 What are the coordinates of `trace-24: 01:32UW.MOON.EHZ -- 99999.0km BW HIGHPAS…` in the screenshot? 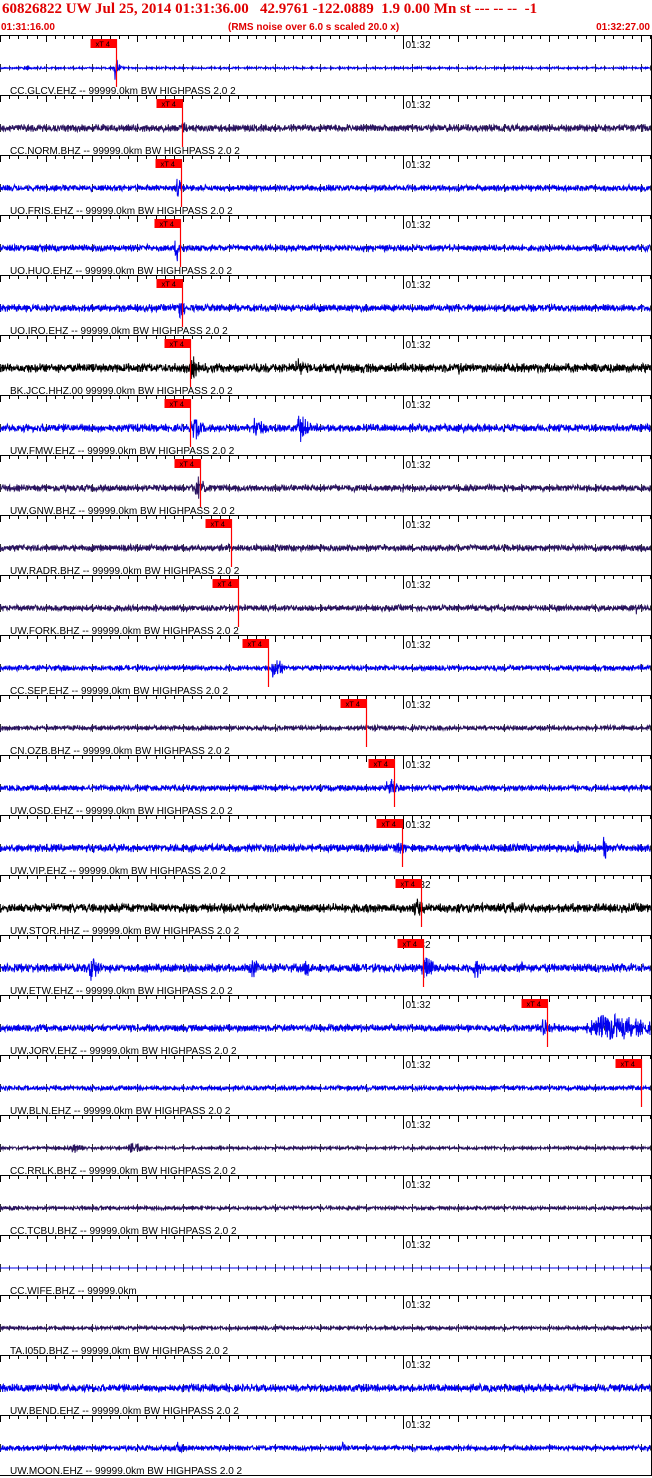 It's located at (326, 1446).